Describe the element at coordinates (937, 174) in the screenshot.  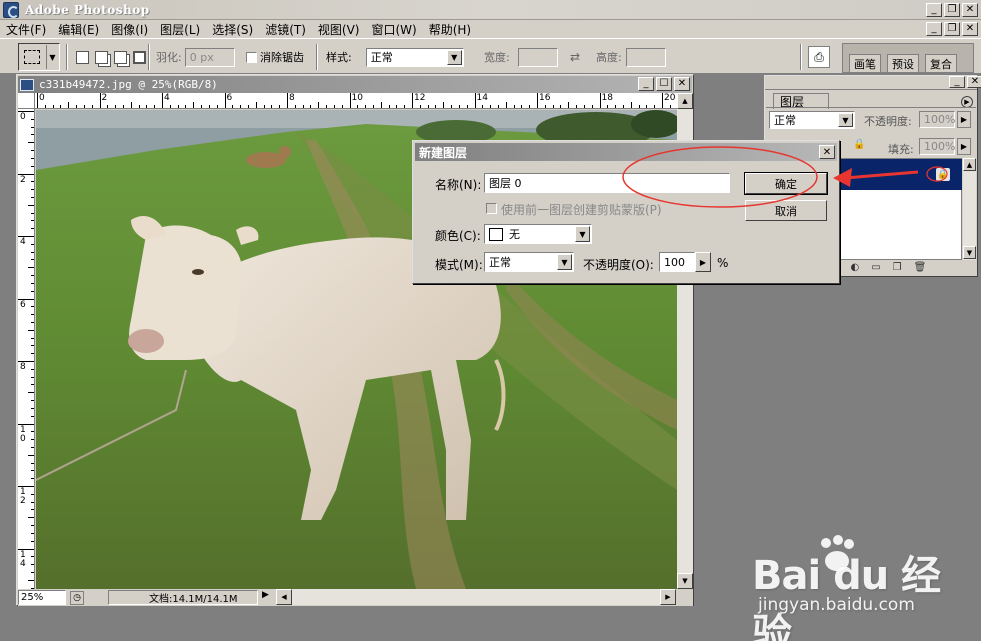
I see `small-red-circle-annotation` at that location.